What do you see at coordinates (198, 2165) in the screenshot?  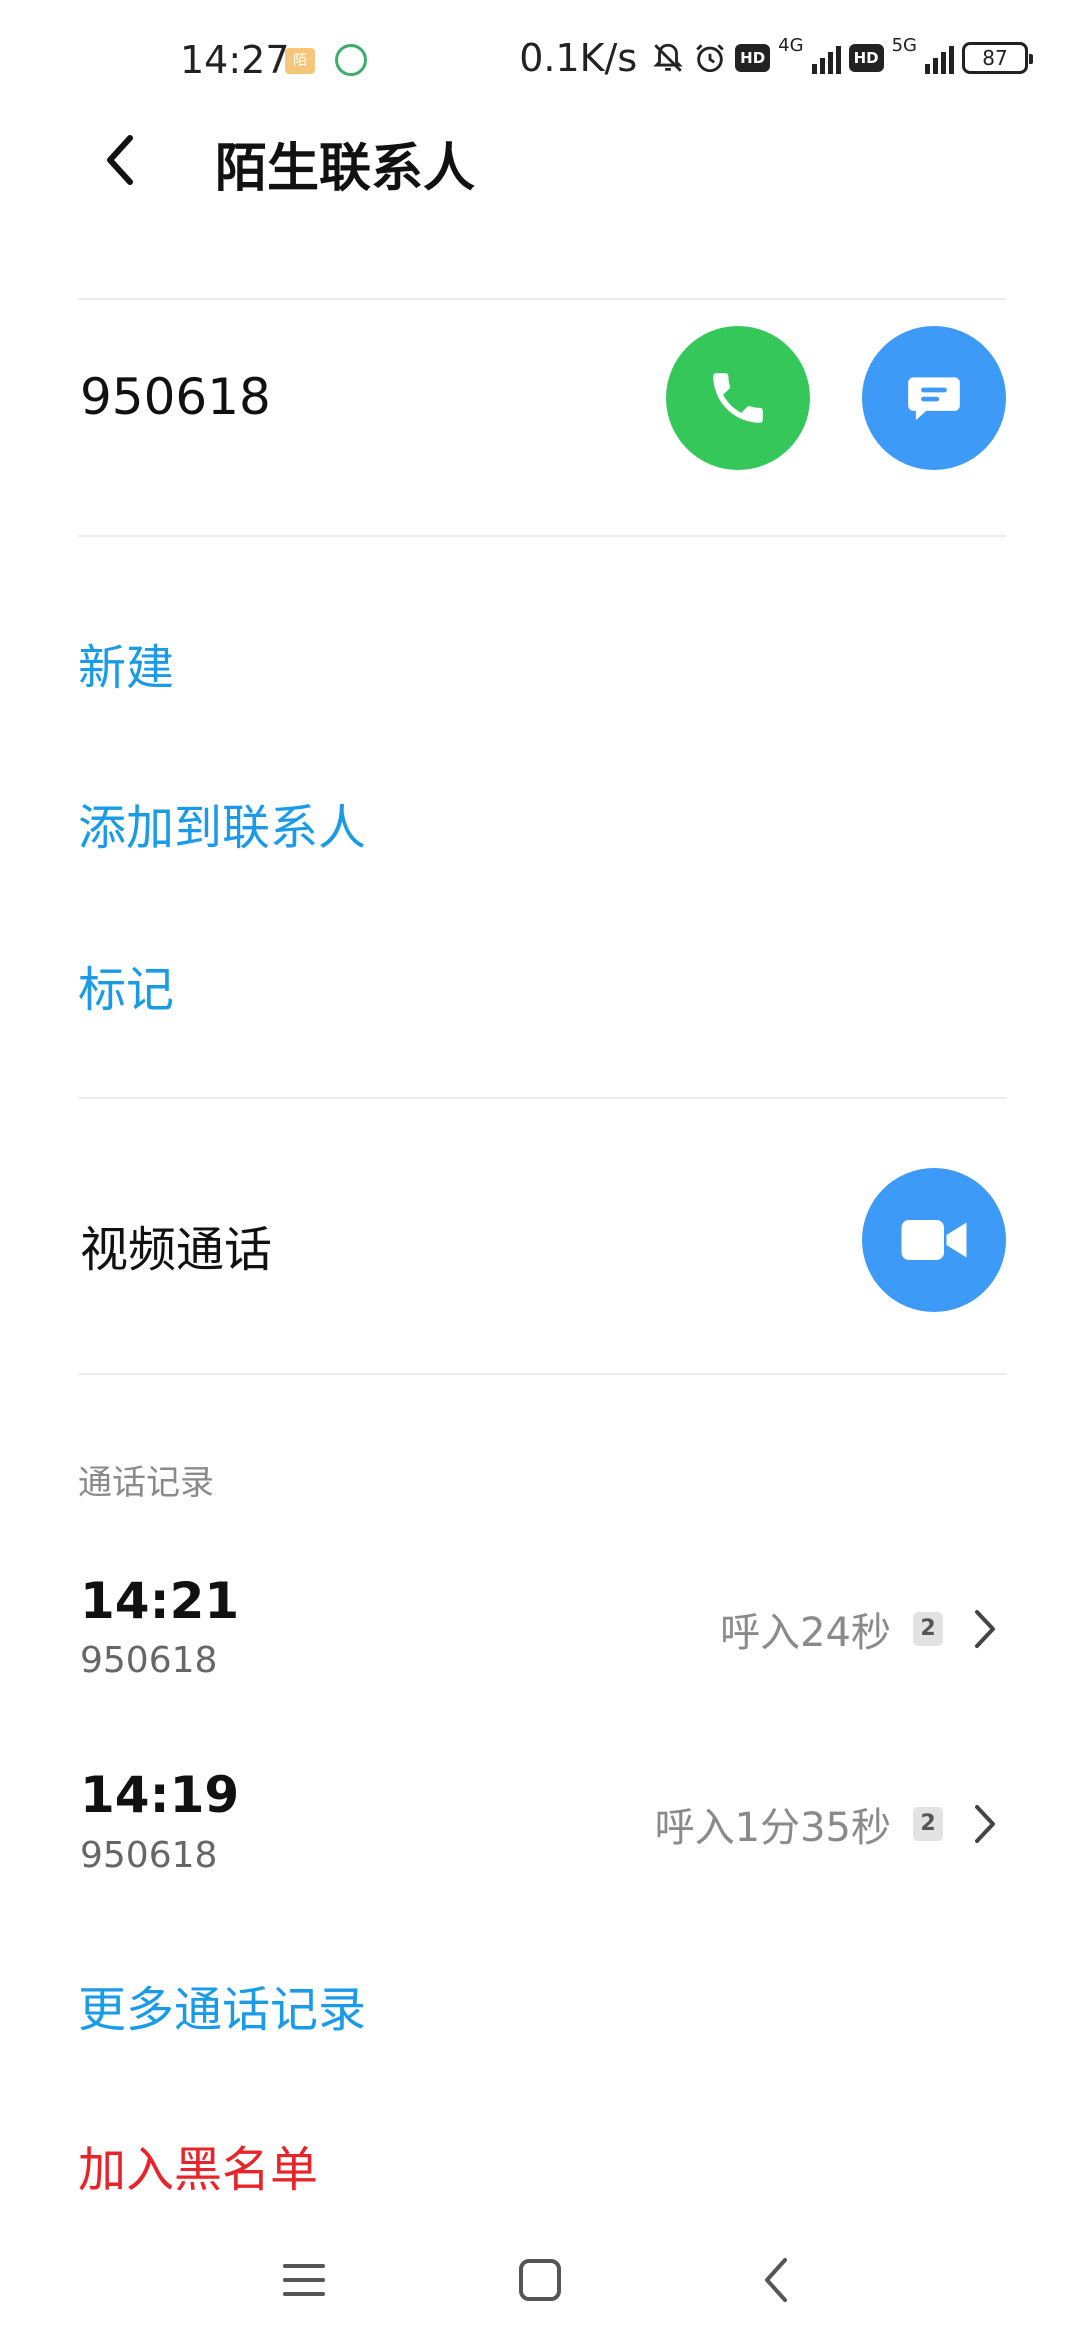 I see `add-to-blacklist-button: 加入黑名单` at bounding box center [198, 2165].